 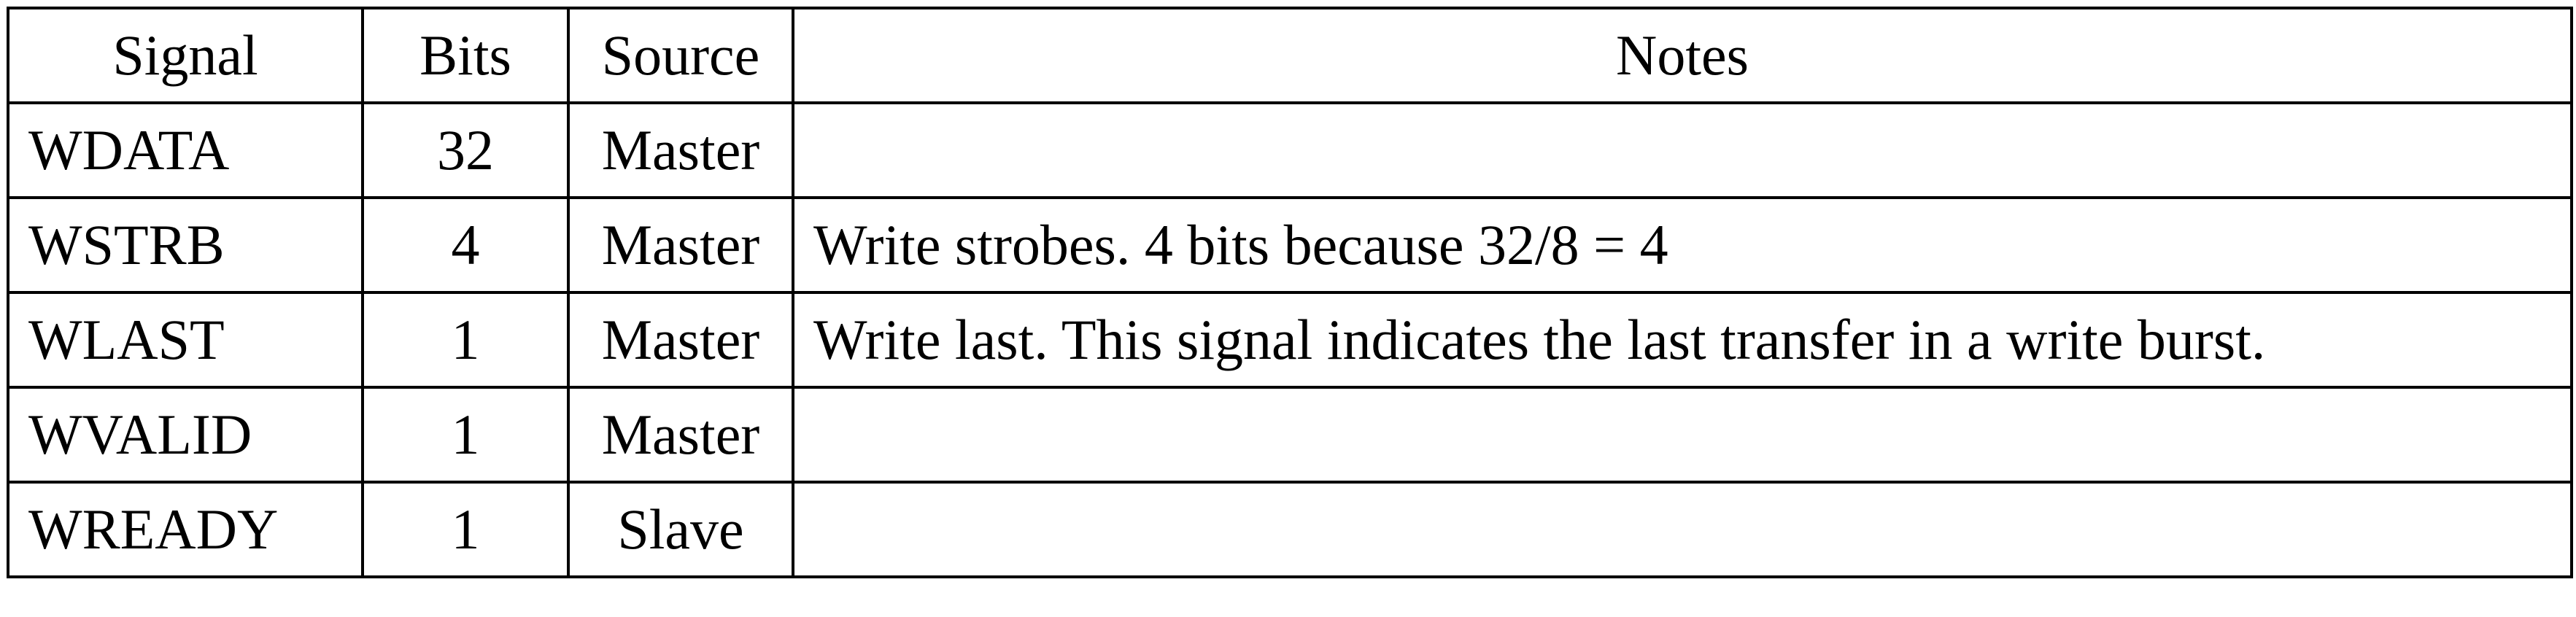 I want to click on bits-cell: 32, so click(x=465, y=150).